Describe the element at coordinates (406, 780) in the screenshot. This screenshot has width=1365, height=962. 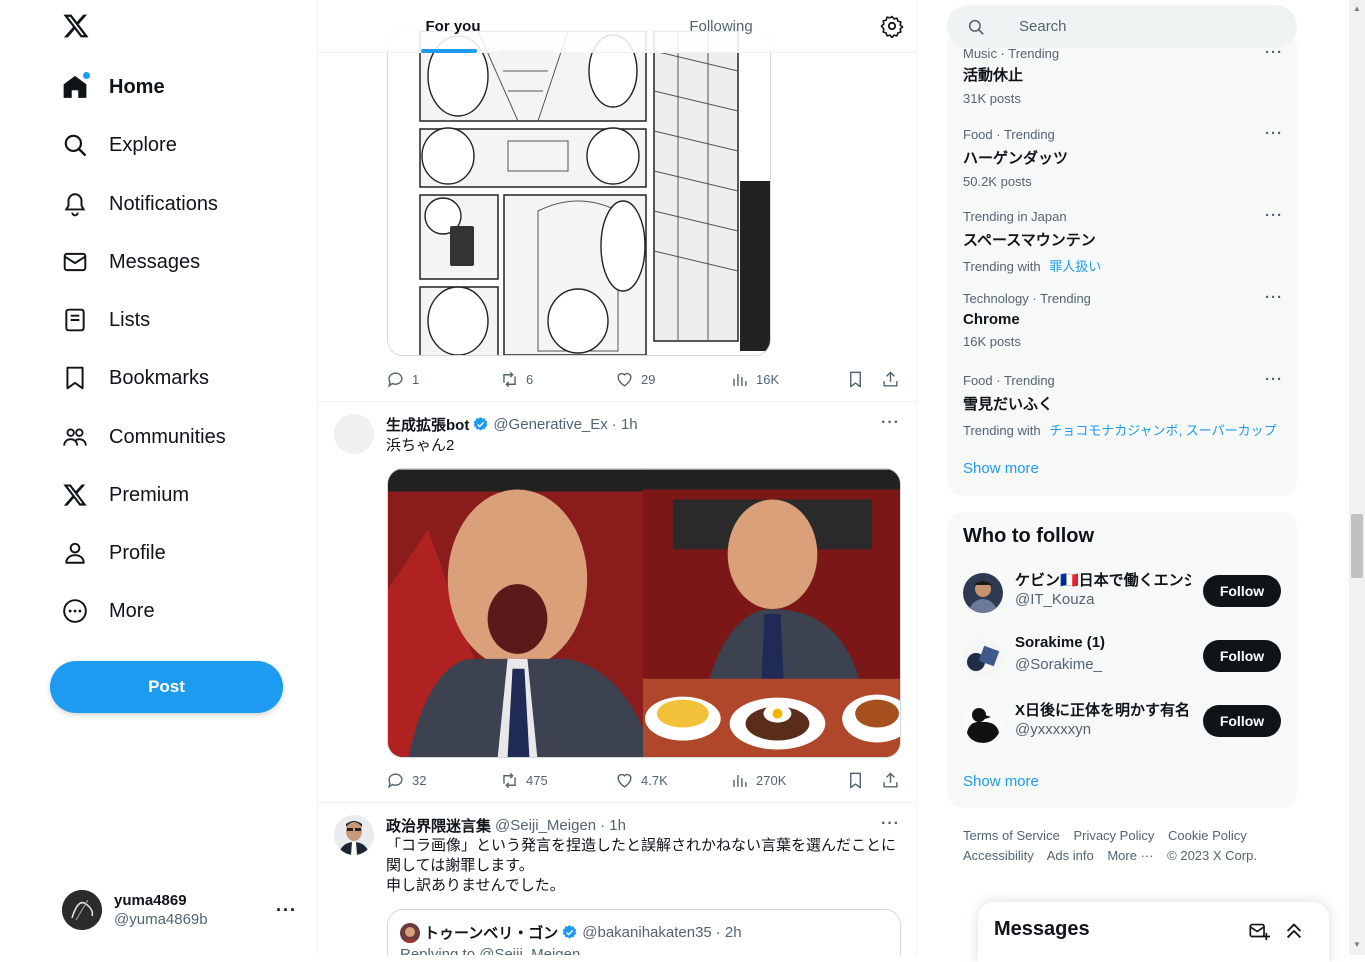
I see `reply-button: 32` at that location.